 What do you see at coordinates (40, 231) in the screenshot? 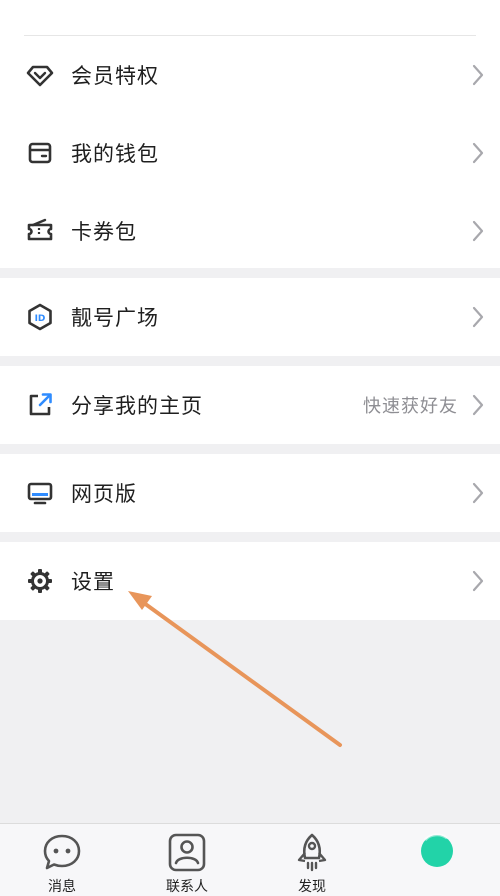
I see `ticket-icon` at bounding box center [40, 231].